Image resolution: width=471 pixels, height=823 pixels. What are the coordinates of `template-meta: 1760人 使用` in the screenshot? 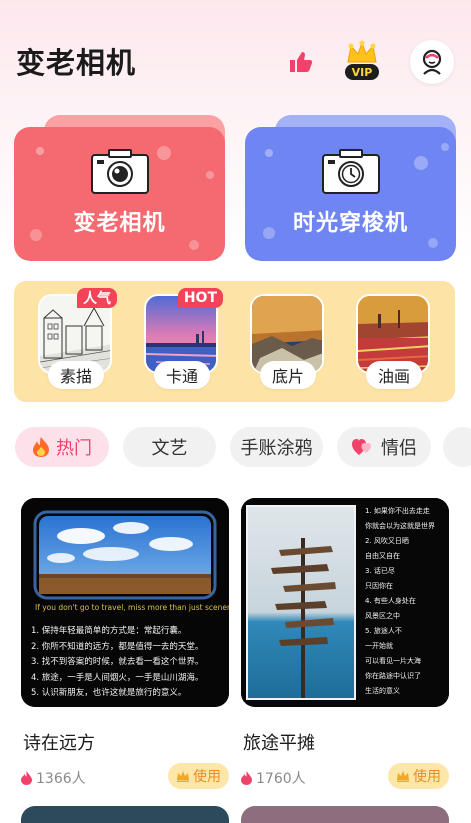 It's located at (345, 776).